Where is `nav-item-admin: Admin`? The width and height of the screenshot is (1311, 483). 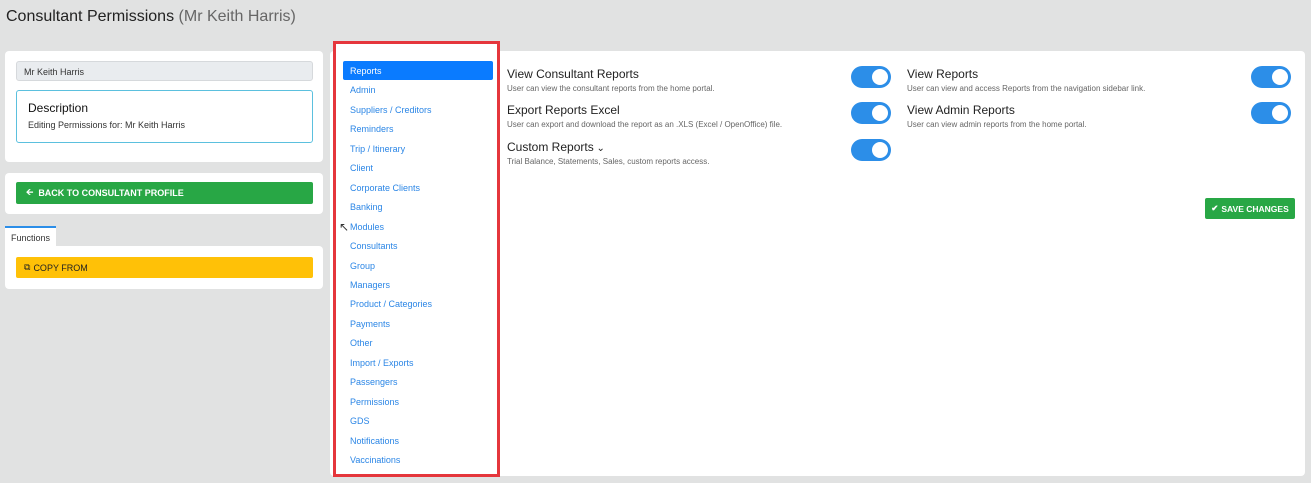 nav-item-admin: Admin is located at coordinates (418, 89).